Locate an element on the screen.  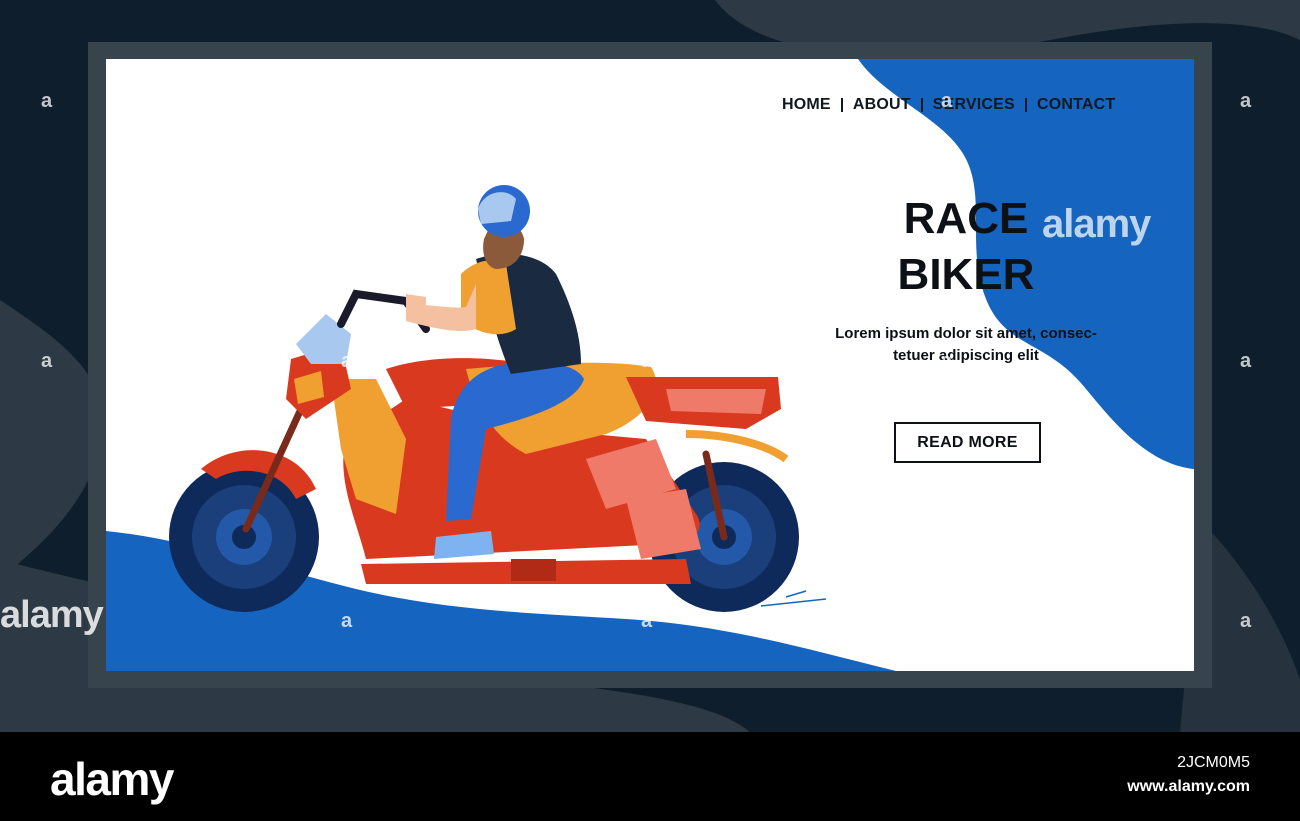
footer-url: www.alamy.com is located at coordinates (1188, 786).